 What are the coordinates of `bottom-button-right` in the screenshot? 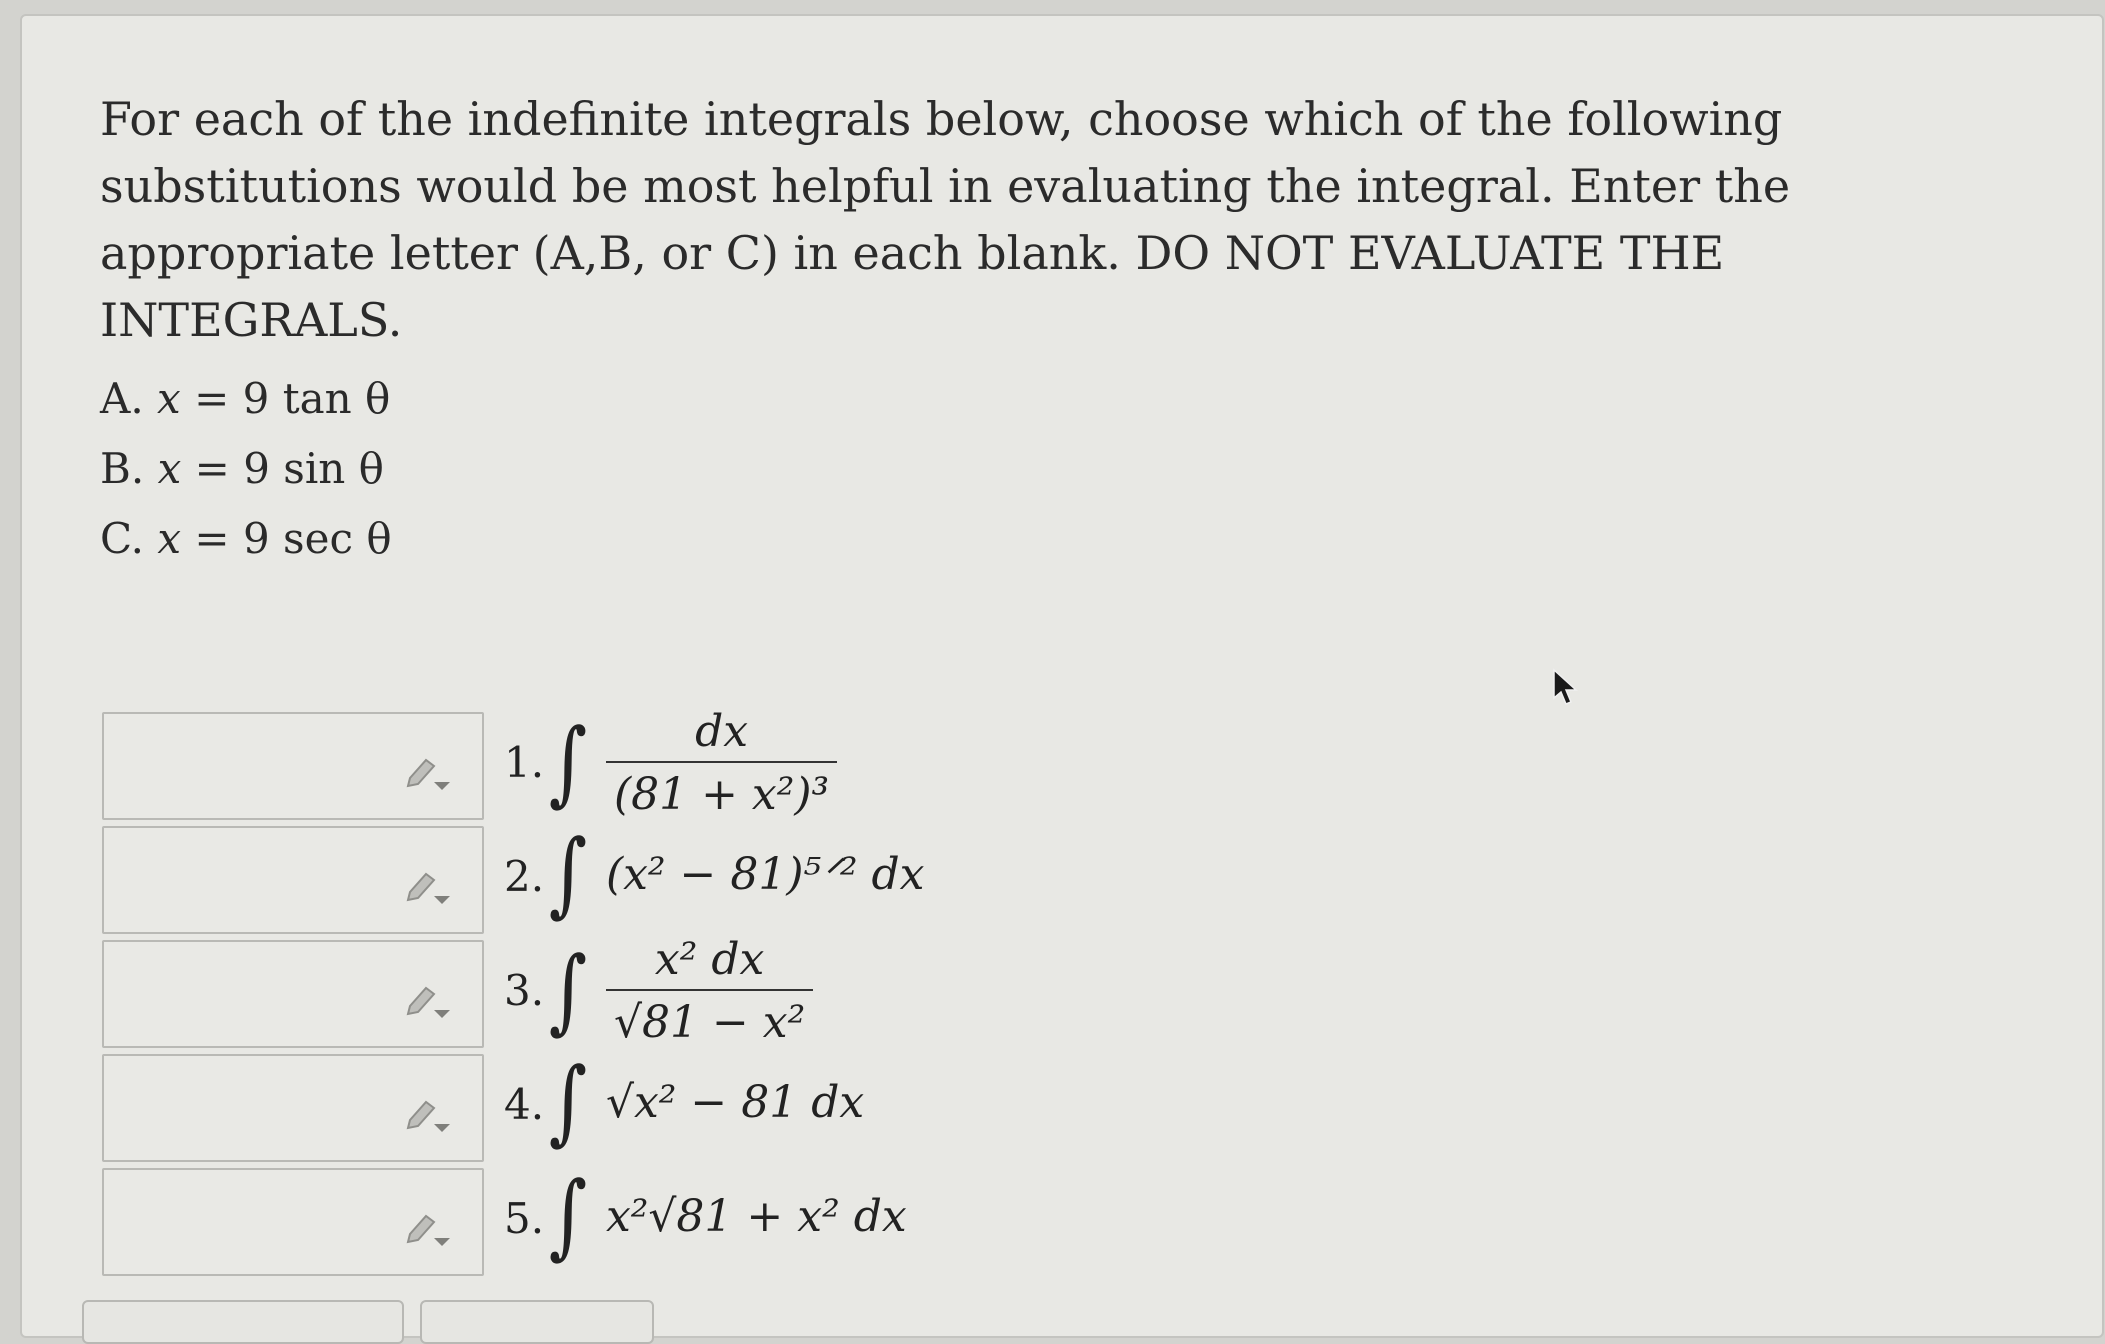 It's located at (537, 1322).